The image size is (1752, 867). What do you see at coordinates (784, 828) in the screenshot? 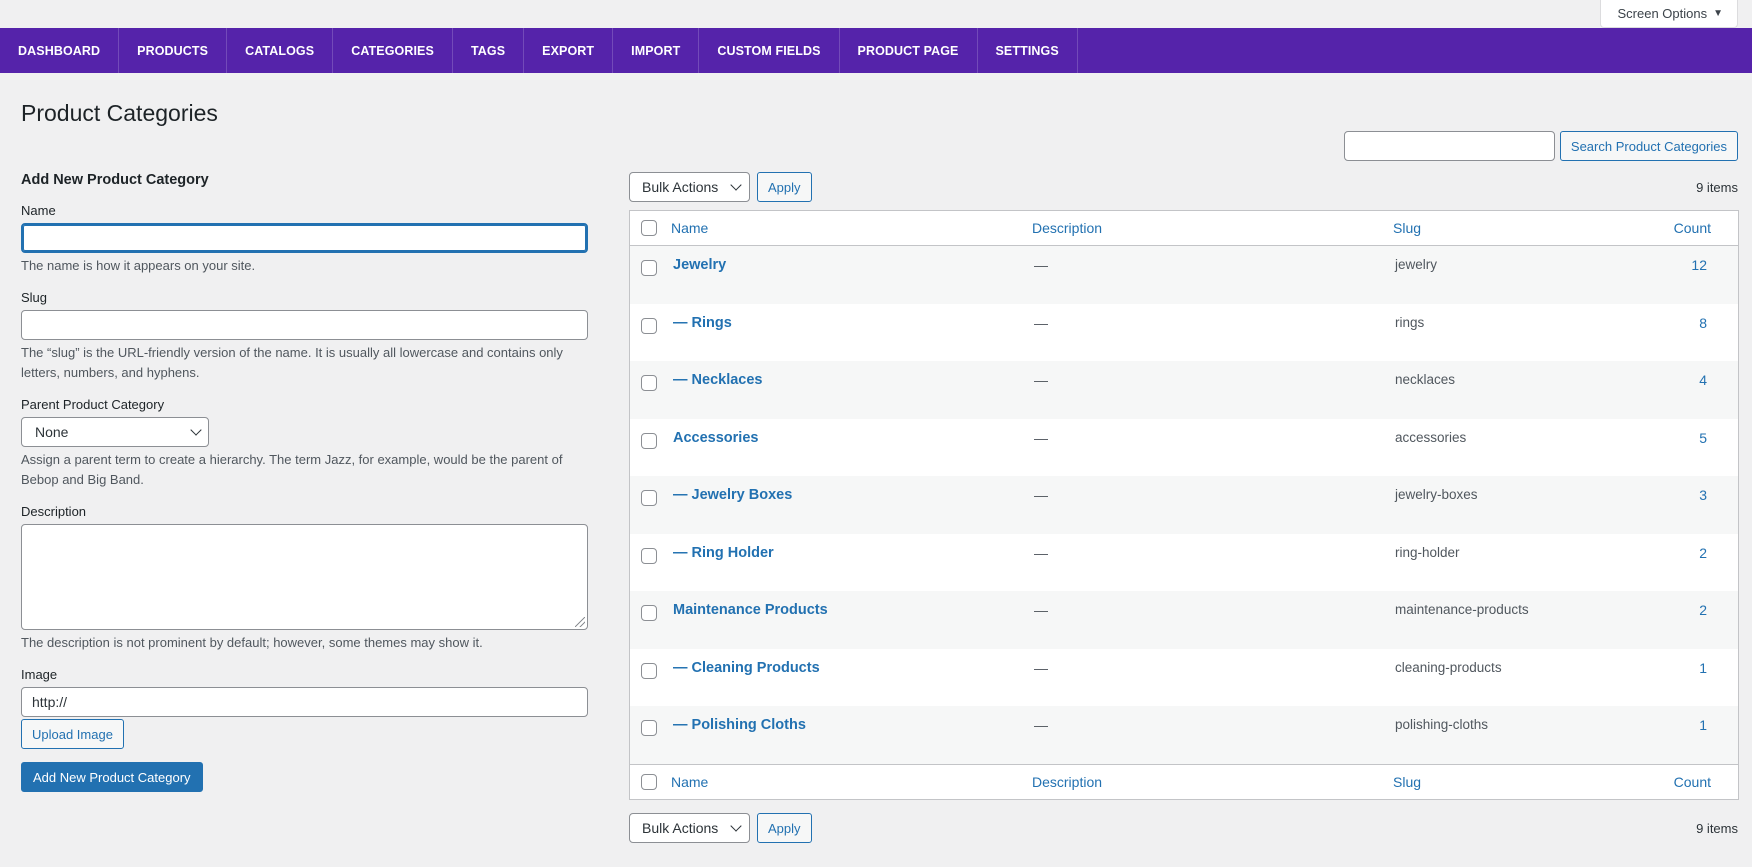
I see `apply-button-bottom: Apply` at bounding box center [784, 828].